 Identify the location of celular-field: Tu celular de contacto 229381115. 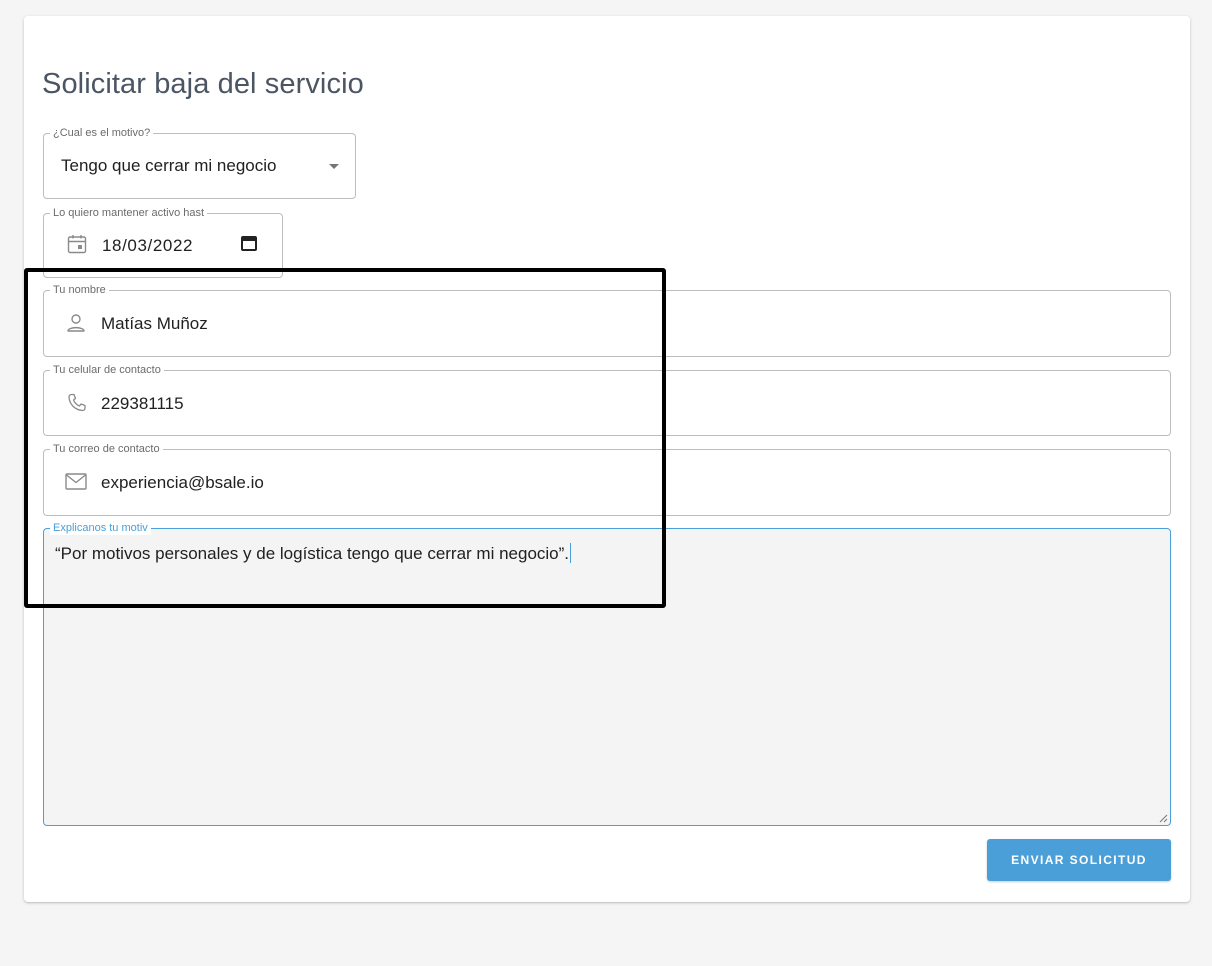
(607, 400).